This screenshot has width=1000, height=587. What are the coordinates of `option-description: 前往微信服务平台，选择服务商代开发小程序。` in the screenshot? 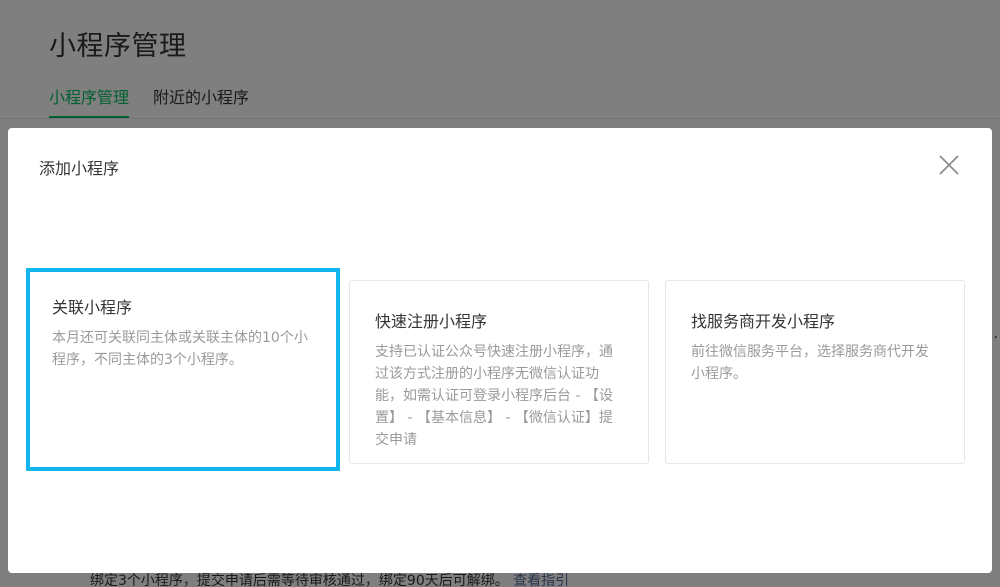 It's located at (810, 363).